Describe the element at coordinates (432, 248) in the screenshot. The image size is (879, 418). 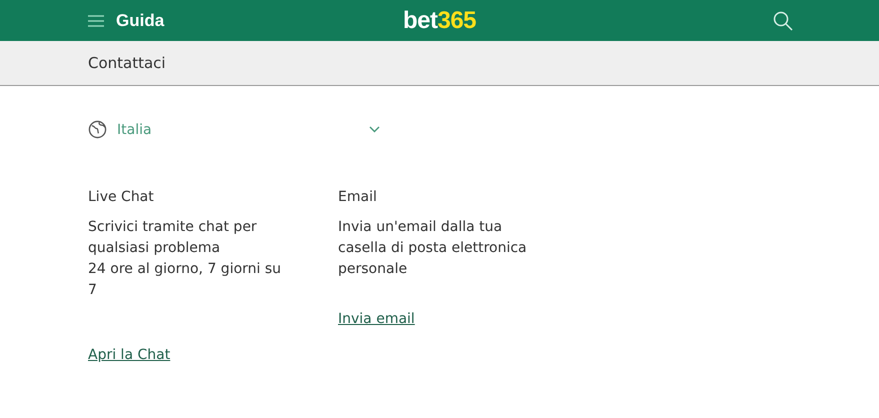
I see `contact-description: Invia un'email dalla tua casella di posta elettronica personale` at that location.